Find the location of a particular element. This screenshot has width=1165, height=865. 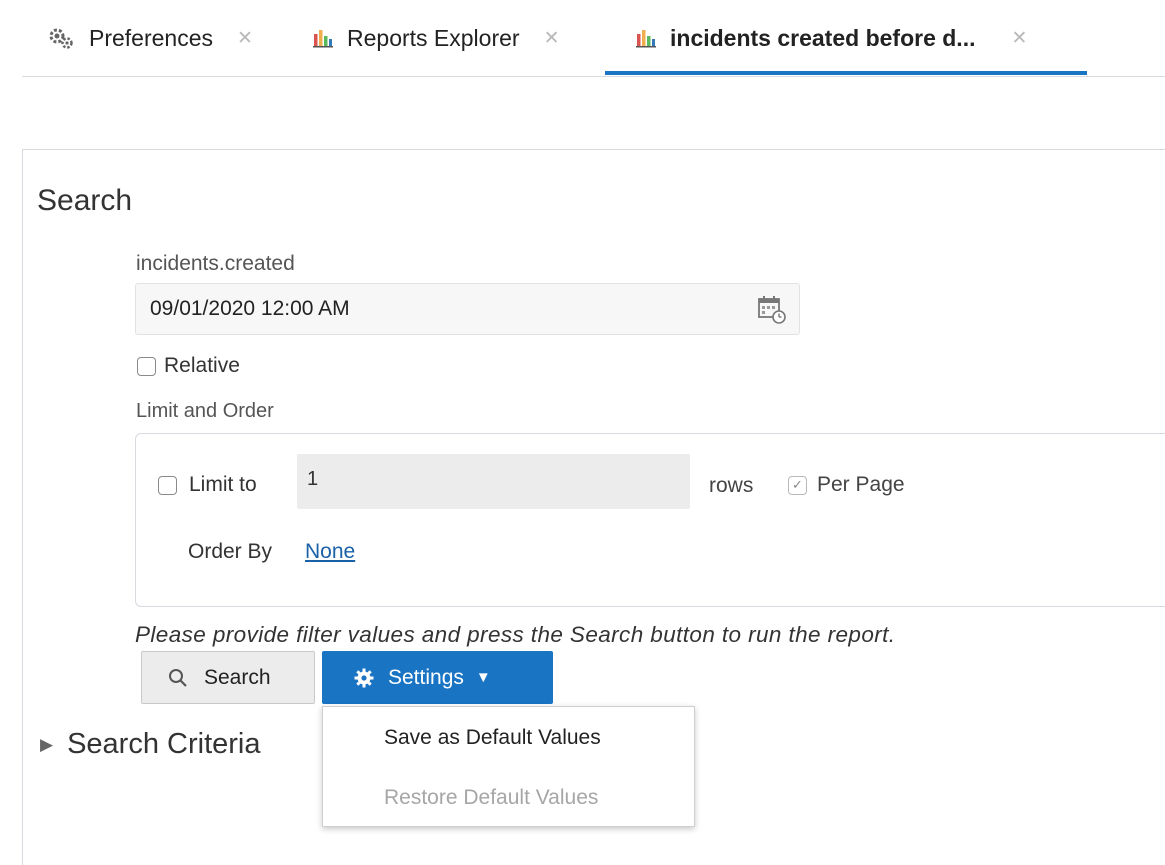

relative-label: Relative is located at coordinates (202, 365).